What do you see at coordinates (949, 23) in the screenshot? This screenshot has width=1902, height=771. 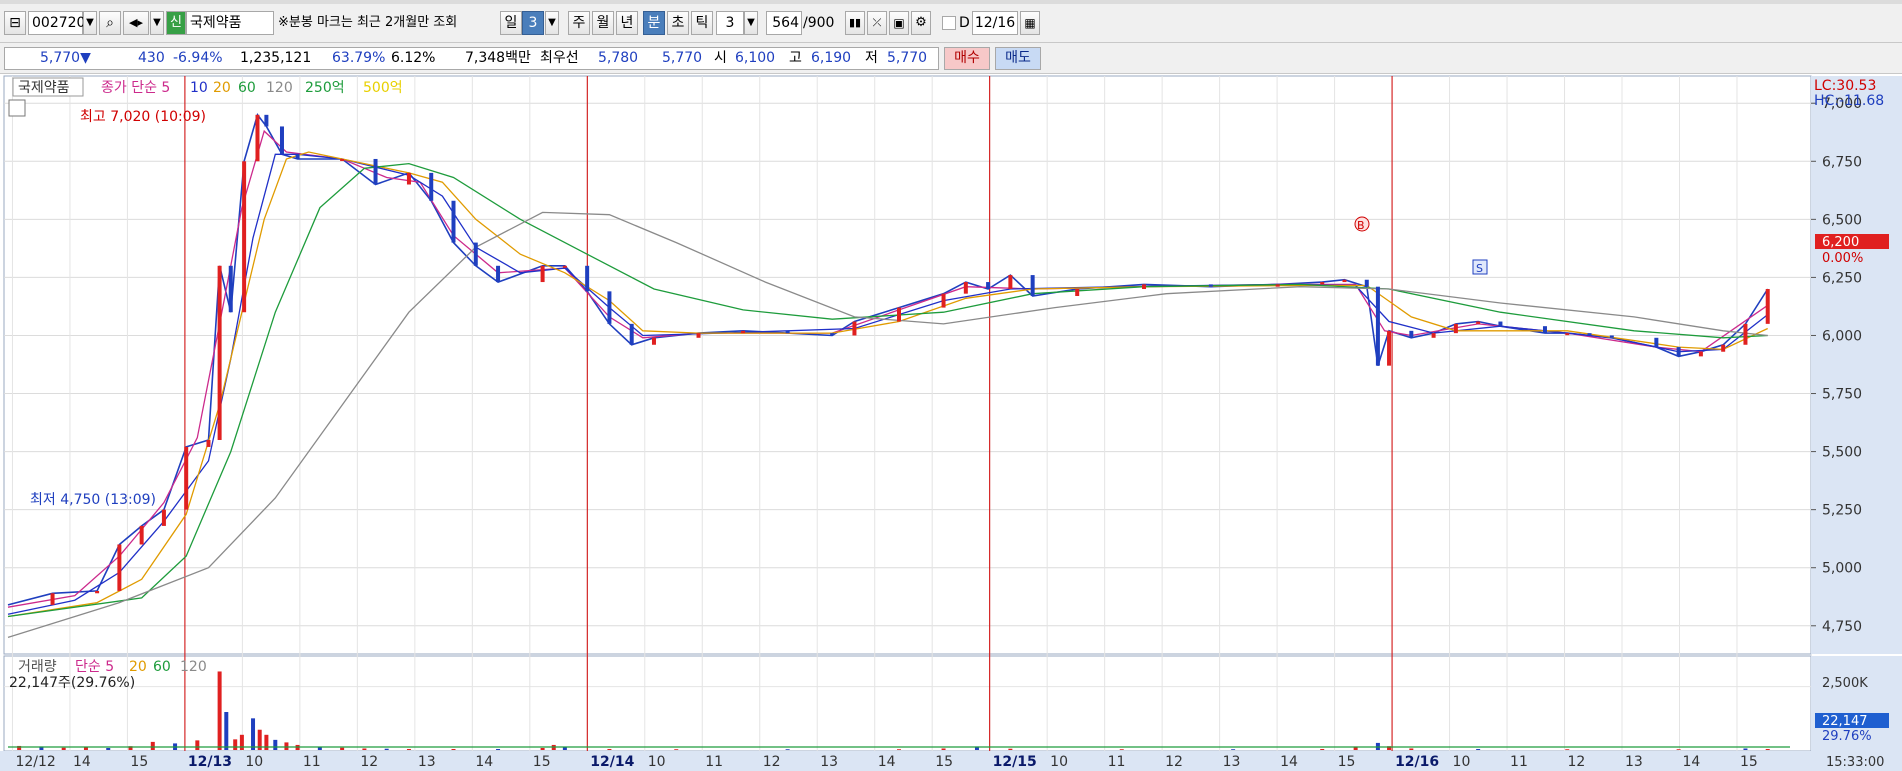 I see `d-checkbox` at bounding box center [949, 23].